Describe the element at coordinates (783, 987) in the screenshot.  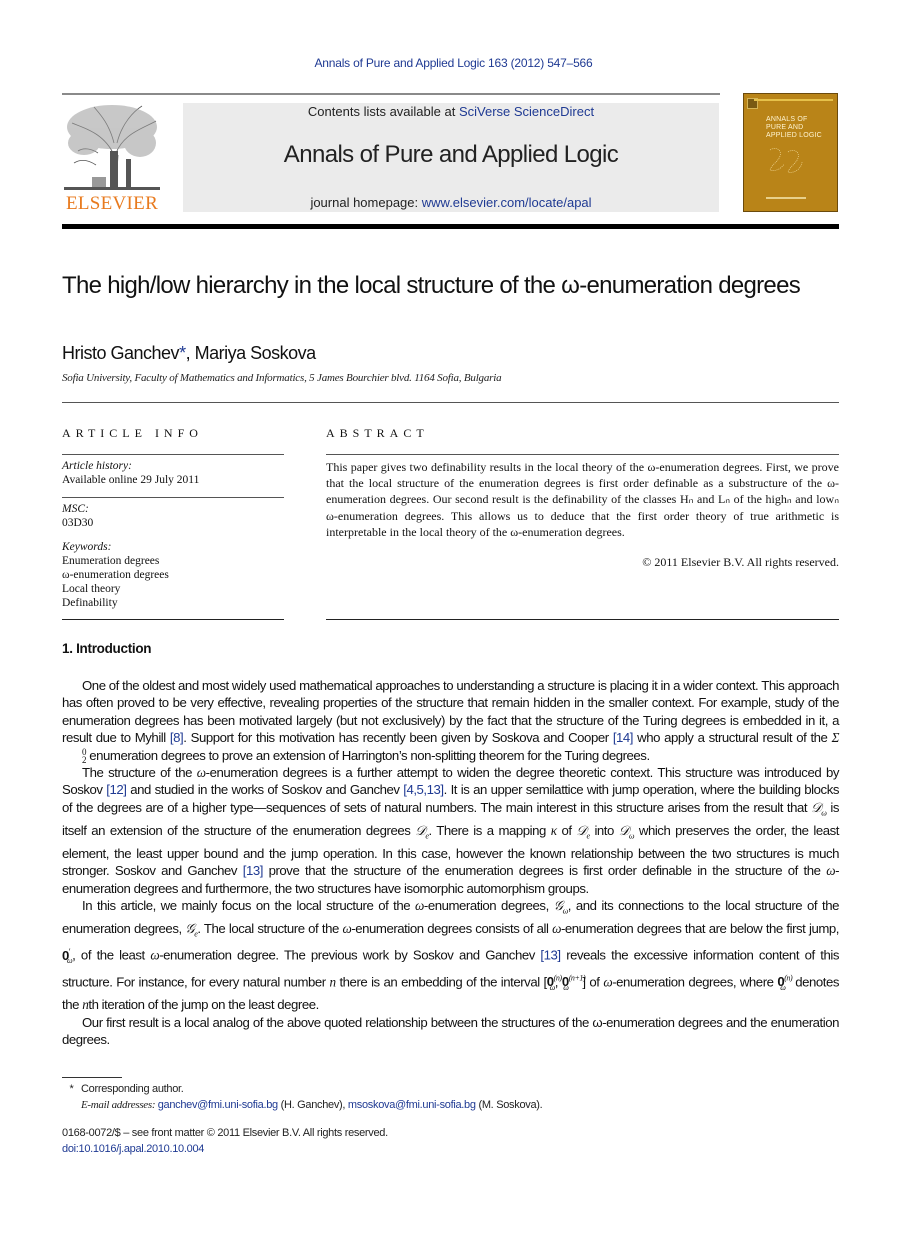
I see `subscript: ω` at that location.